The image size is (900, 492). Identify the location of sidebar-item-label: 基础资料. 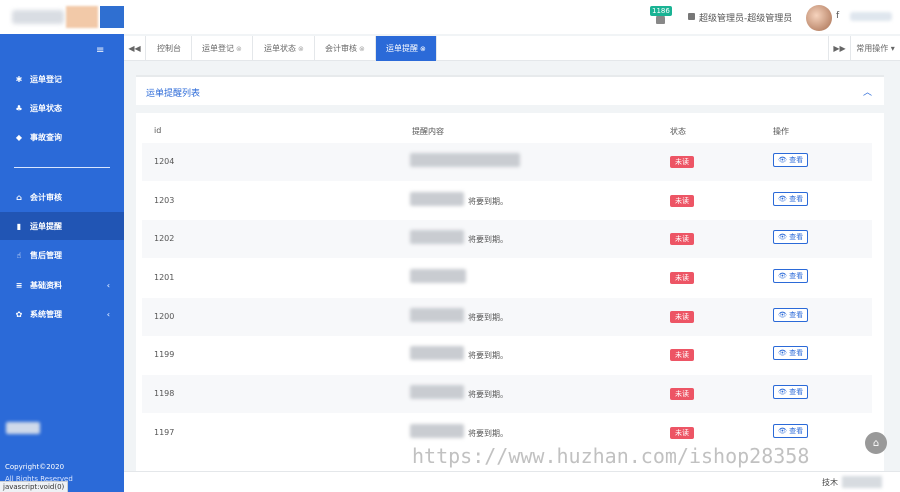
(46, 285).